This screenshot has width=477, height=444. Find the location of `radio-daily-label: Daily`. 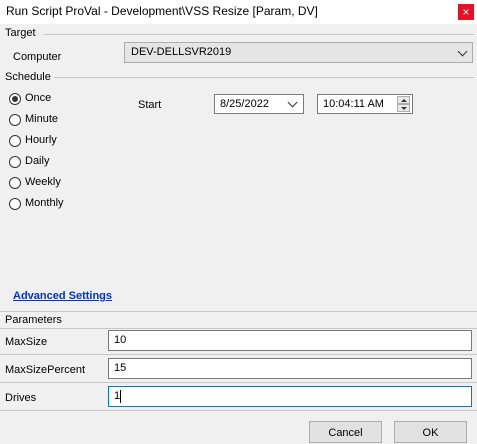

radio-daily-label: Daily is located at coordinates (37, 161).